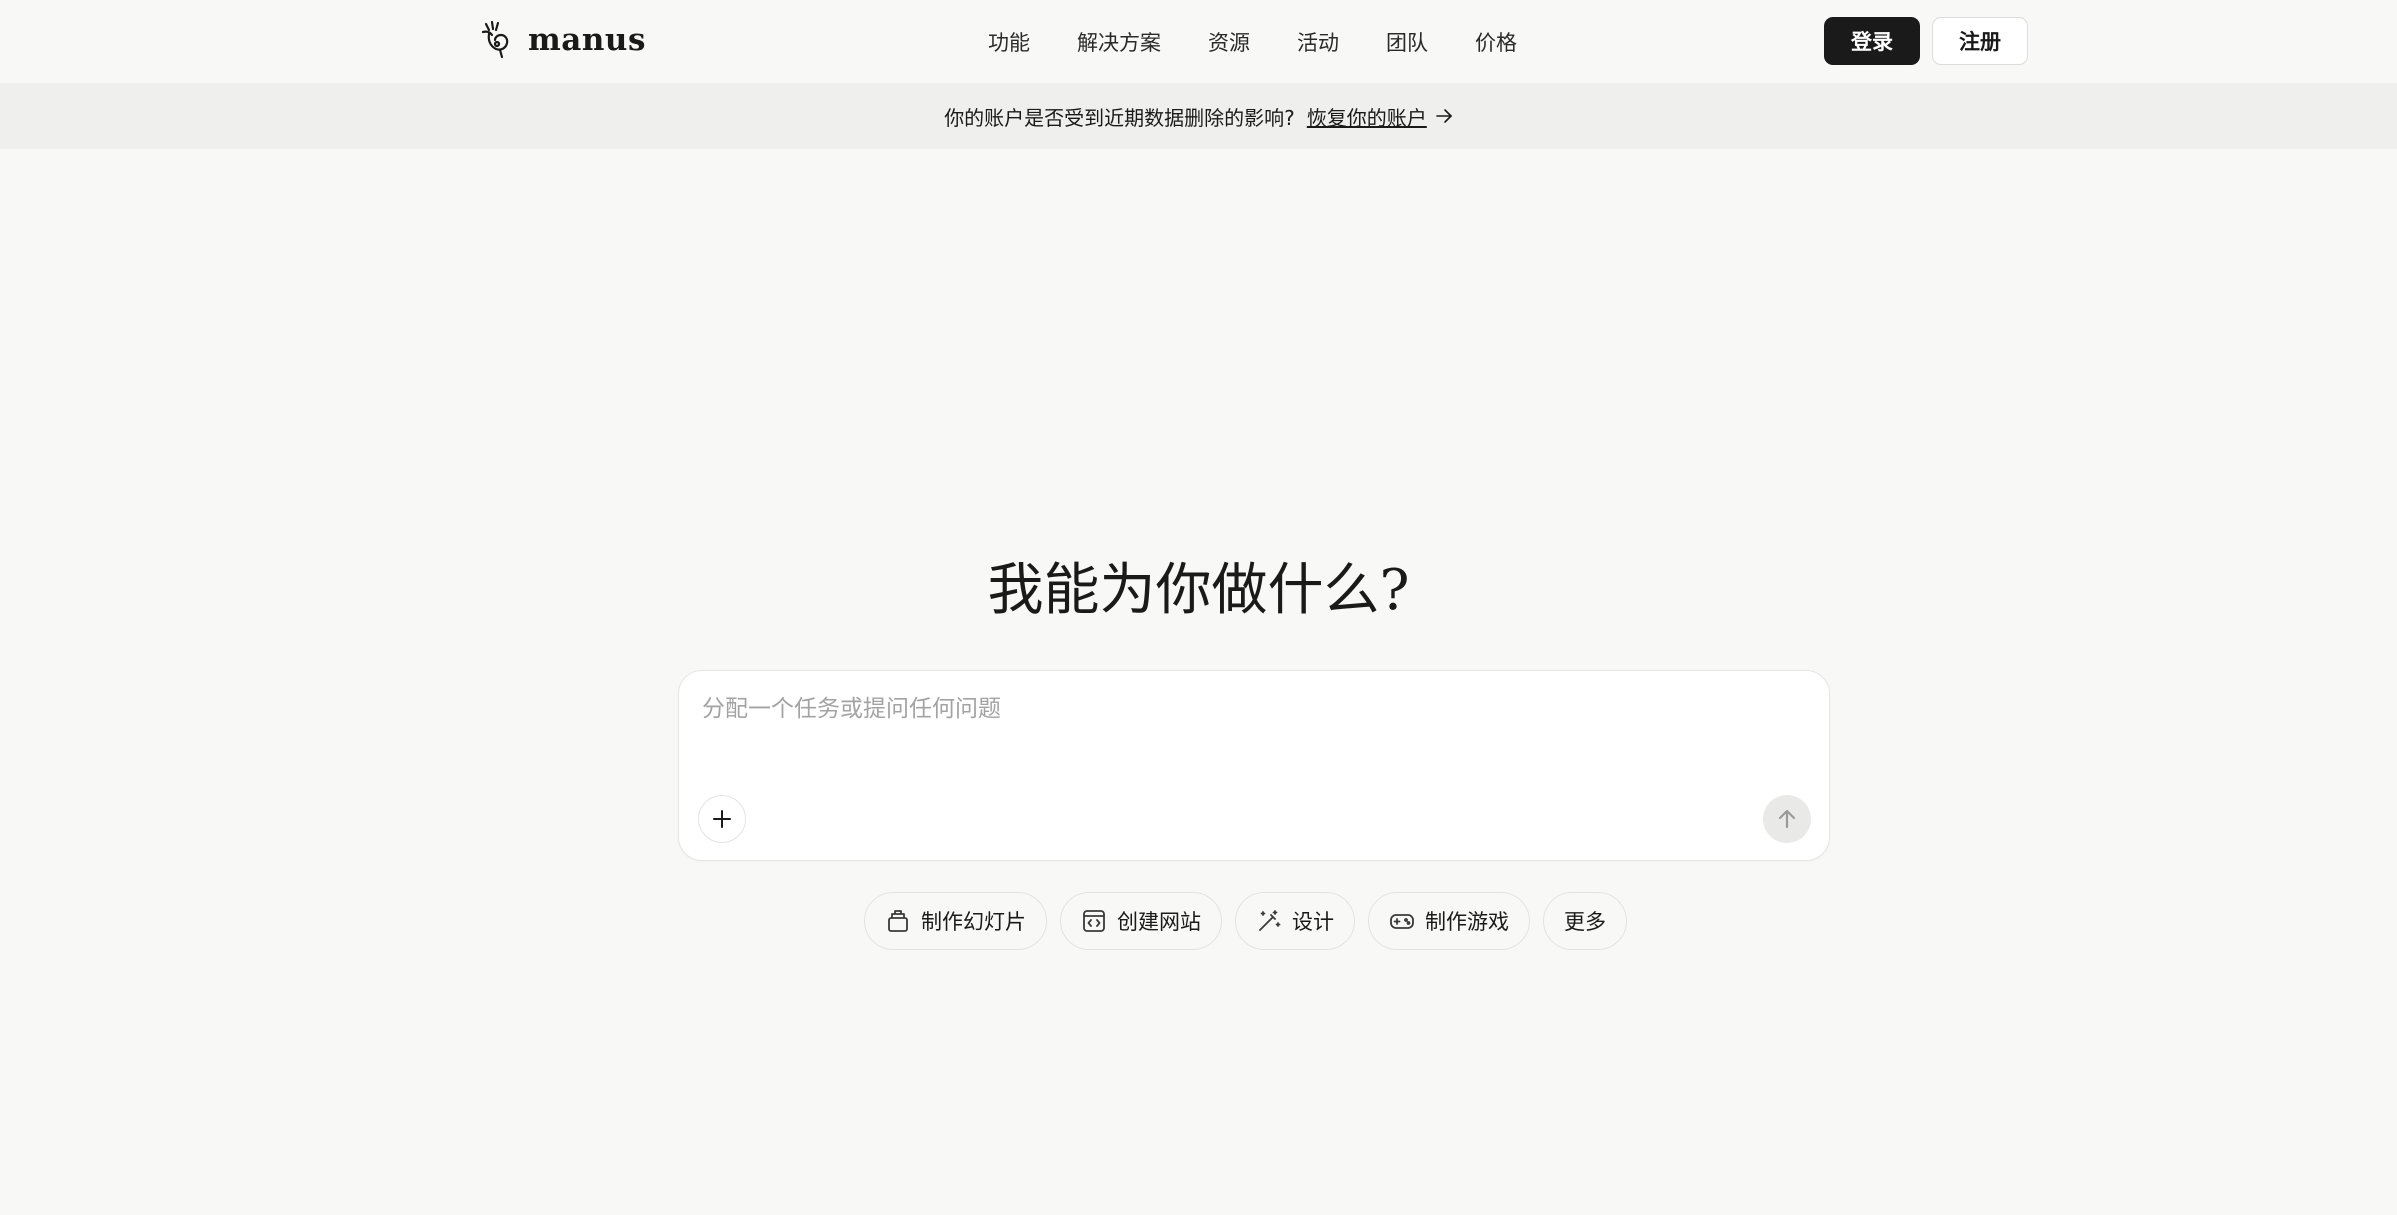 The image size is (2397, 1215). What do you see at coordinates (587, 40) in the screenshot?
I see `brand-name: manus` at bounding box center [587, 40].